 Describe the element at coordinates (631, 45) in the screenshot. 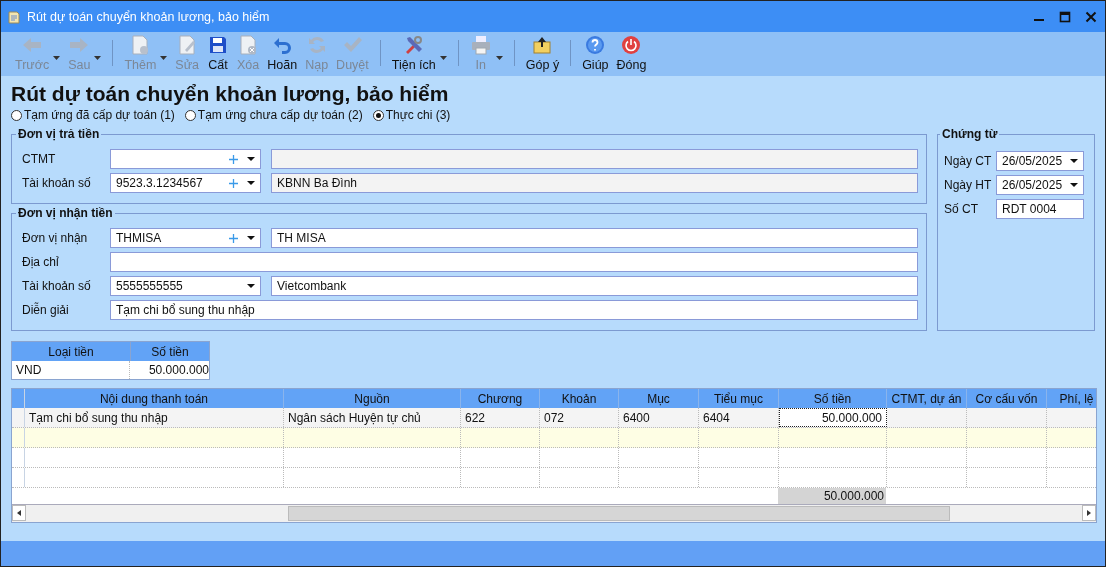

I see `power-icon` at that location.